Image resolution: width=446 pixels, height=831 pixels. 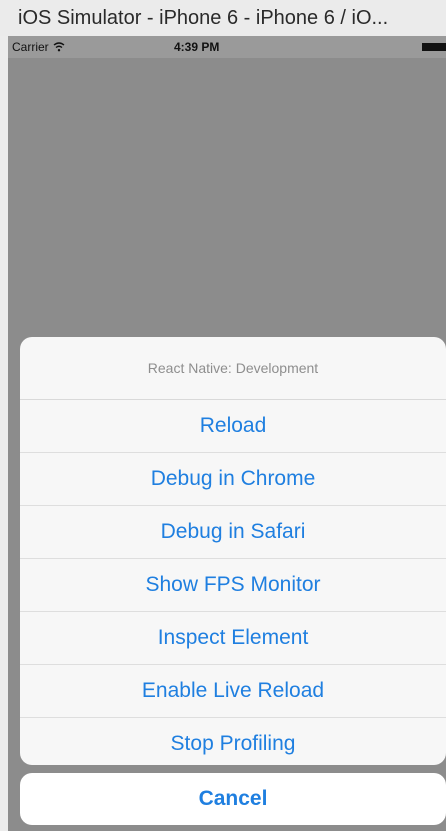 I want to click on stop-profiling-button: Stop Profiling, so click(x=233, y=741).